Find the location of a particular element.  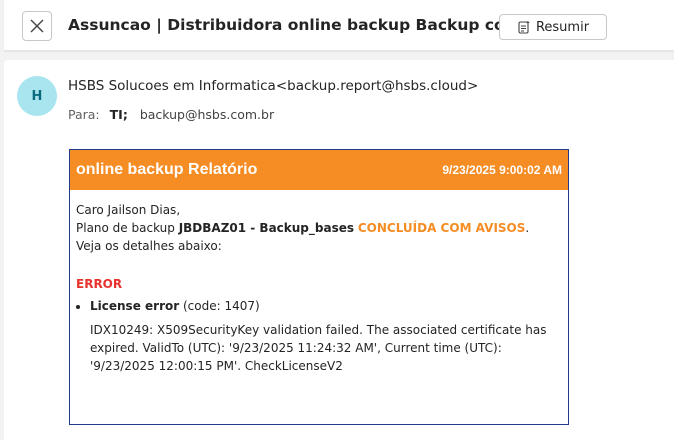

error-heading: ERROR is located at coordinates (99, 284).